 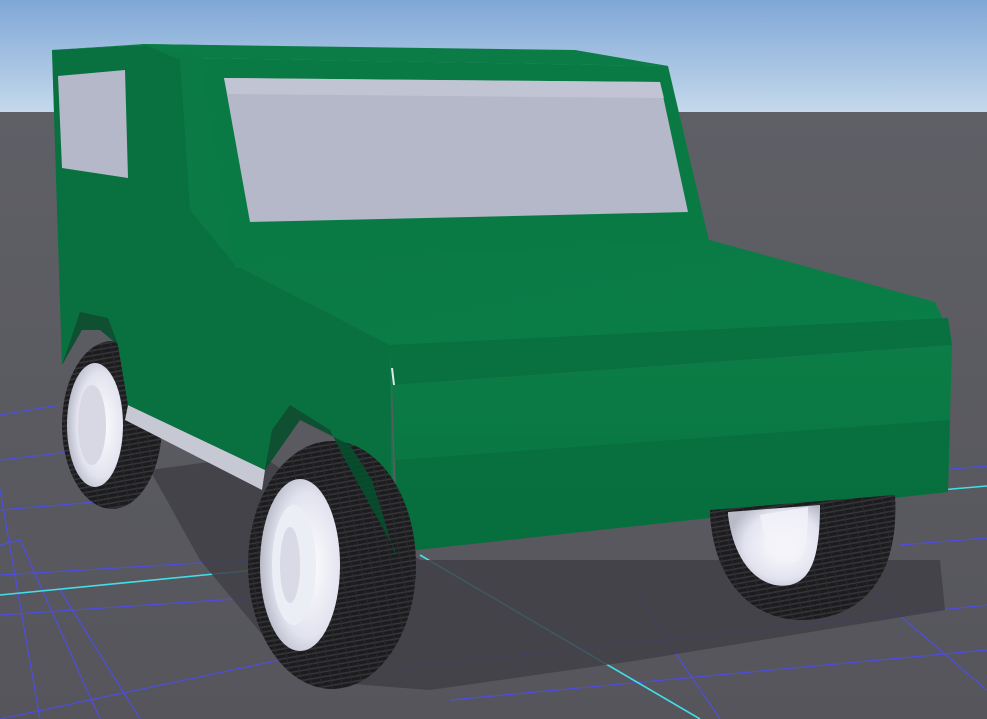 I want to click on rear-side-window, so click(x=93, y=124).